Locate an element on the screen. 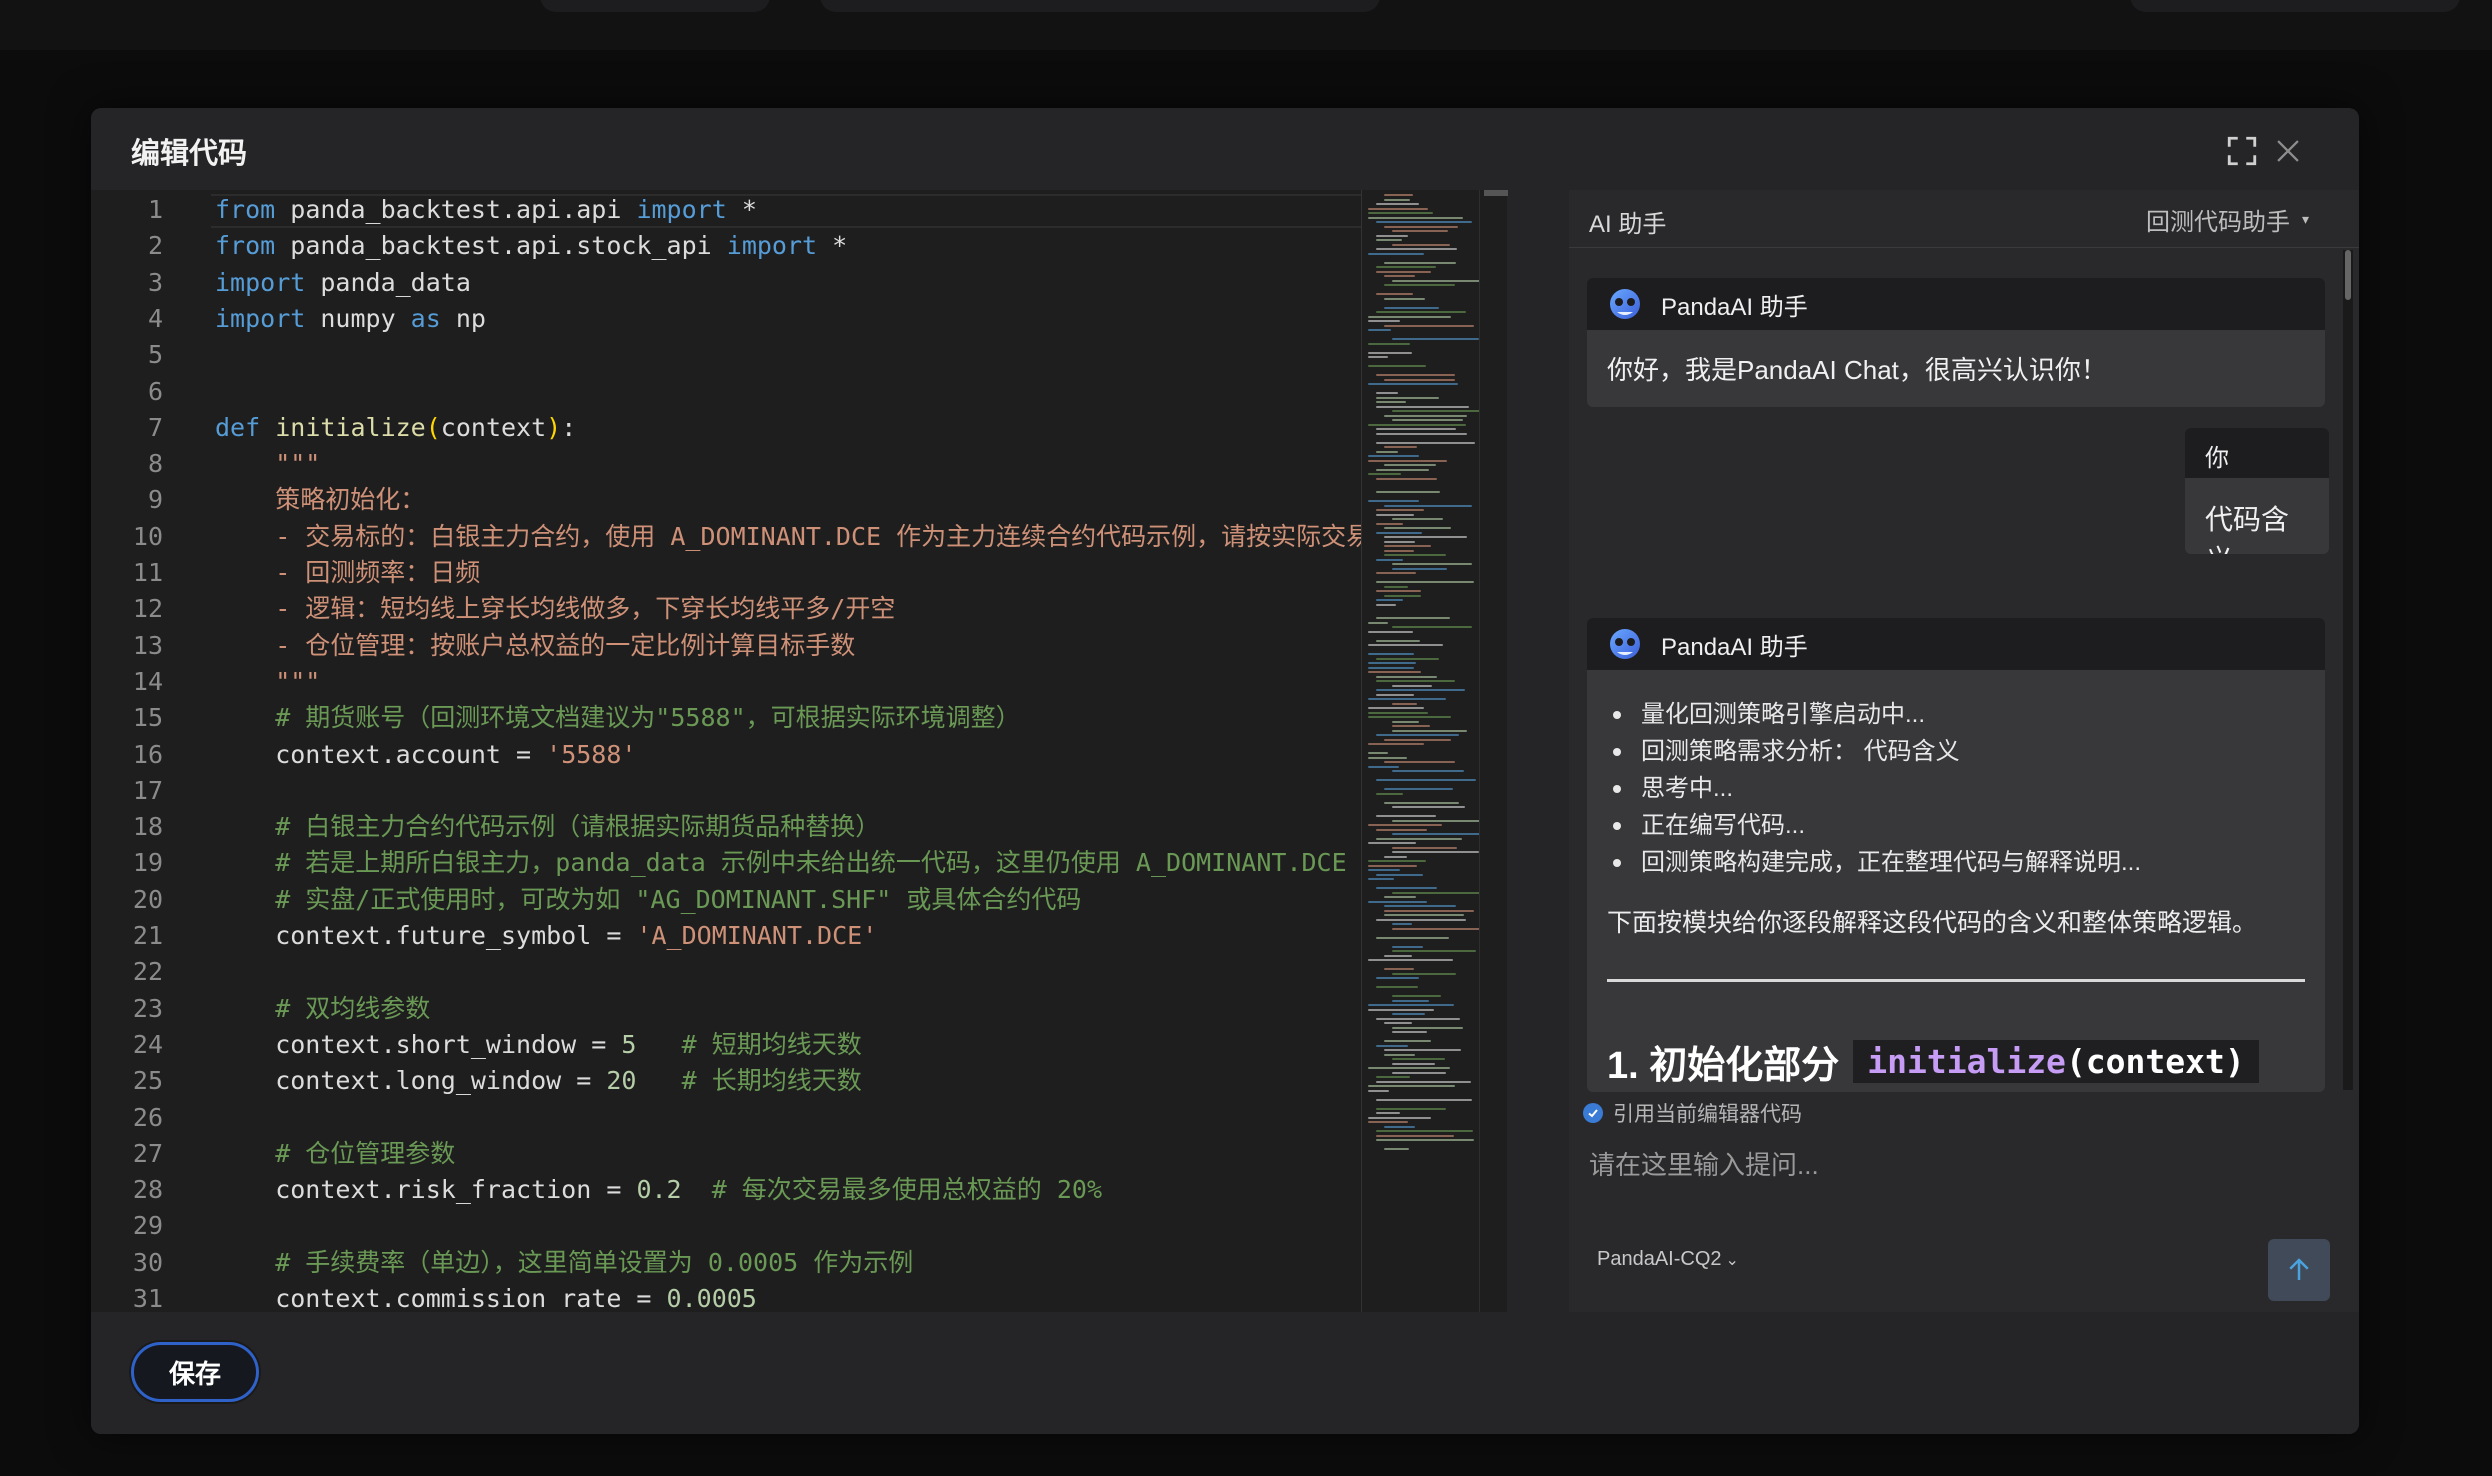  chat-title: AI 助手 is located at coordinates (1628, 224).